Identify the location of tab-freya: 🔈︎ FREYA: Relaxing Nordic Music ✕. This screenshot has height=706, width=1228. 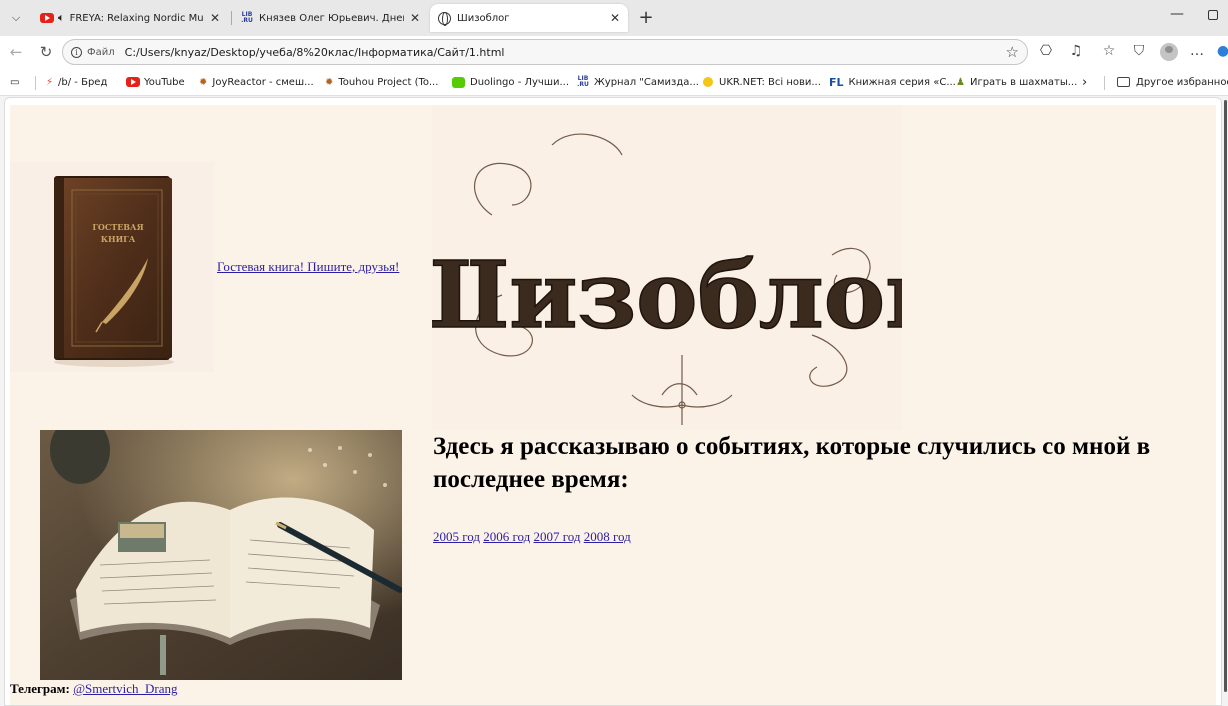
(130, 18).